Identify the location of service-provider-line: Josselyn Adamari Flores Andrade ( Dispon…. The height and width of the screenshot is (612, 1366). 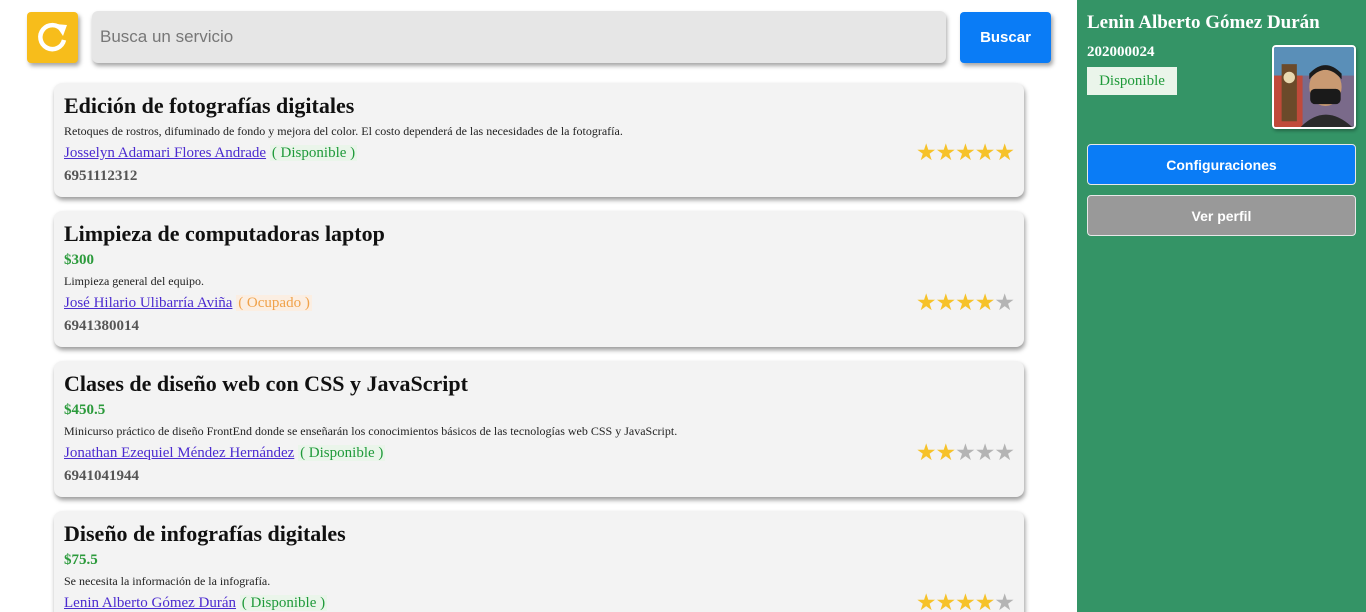
(539, 153).